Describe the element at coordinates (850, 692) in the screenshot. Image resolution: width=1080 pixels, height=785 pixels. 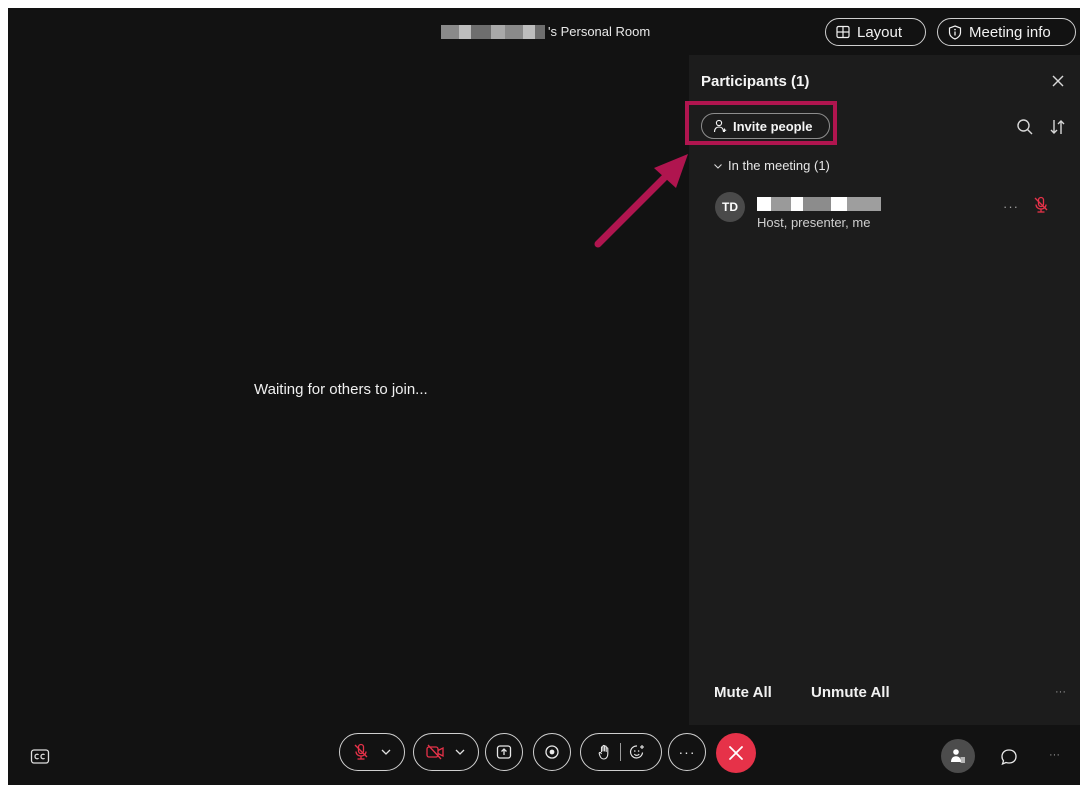
I see `unmute-all-button: Unmute All` at that location.